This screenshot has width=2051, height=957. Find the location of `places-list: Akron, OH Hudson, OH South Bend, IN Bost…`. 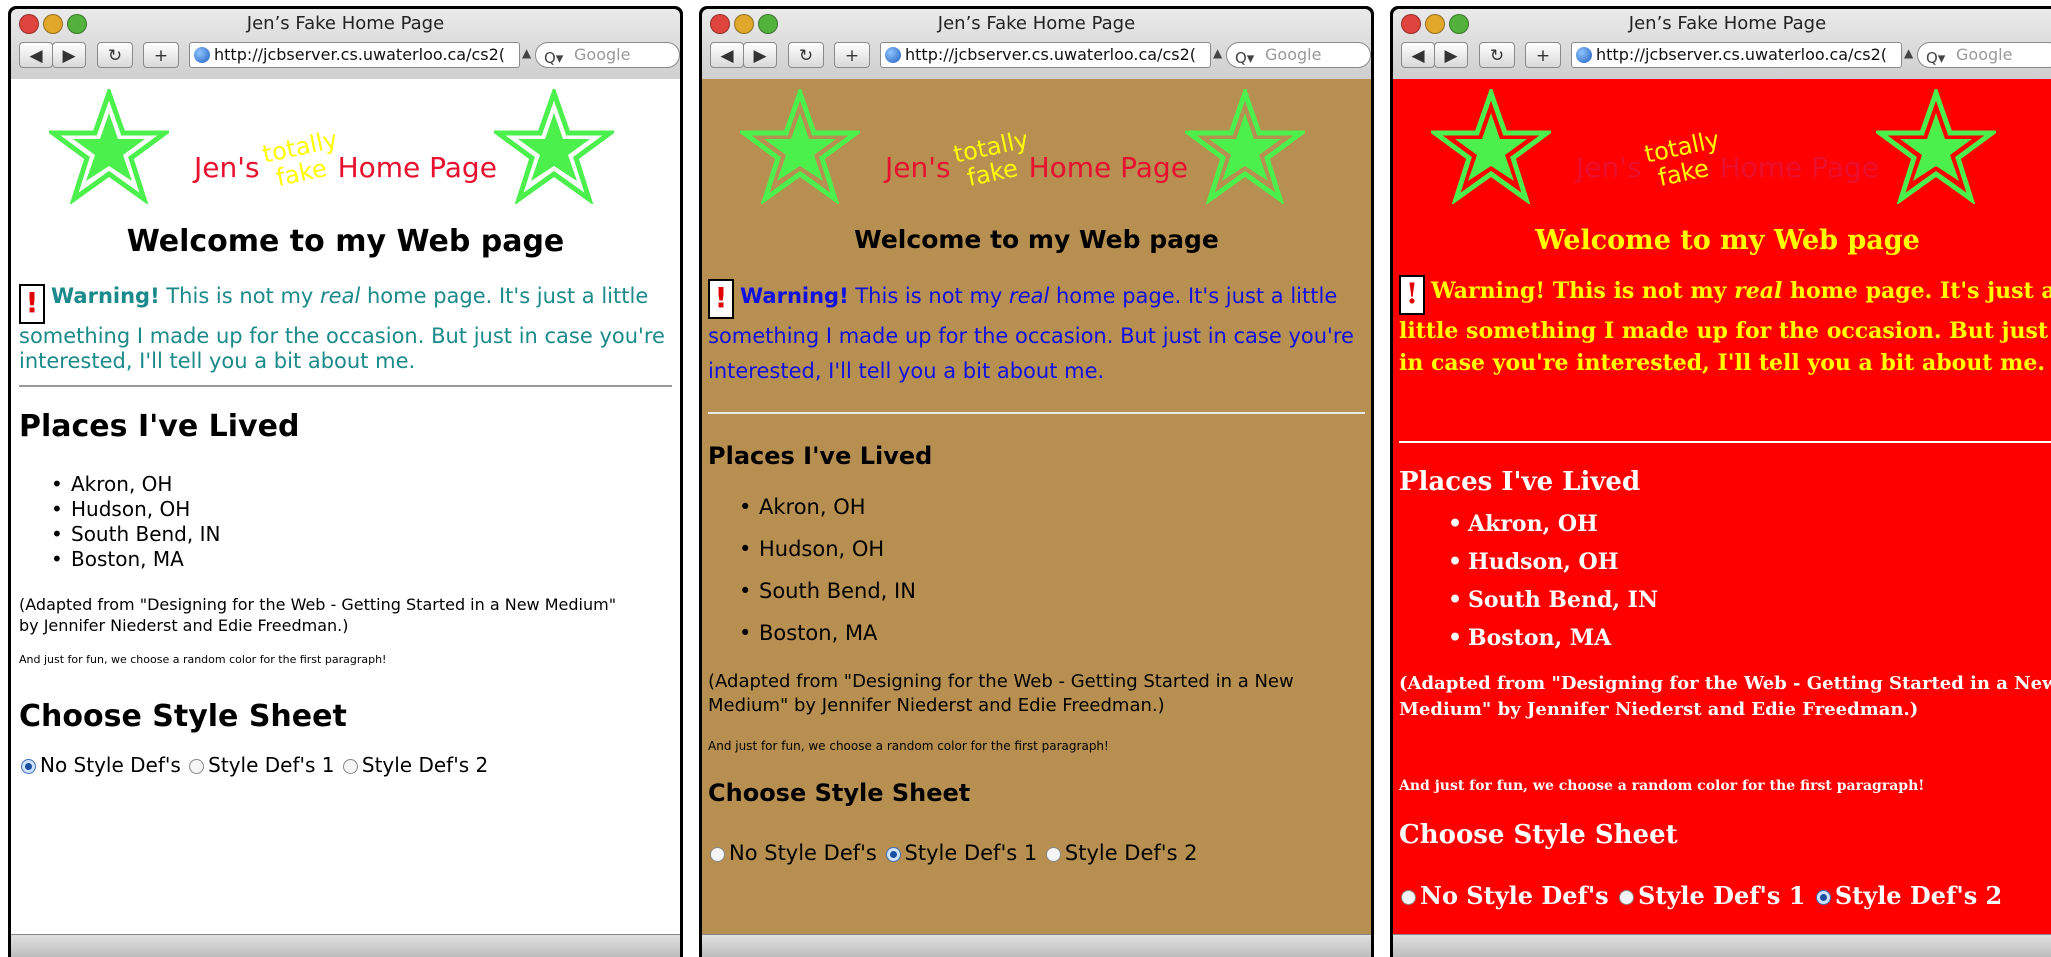

places-list: Akron, OH Hudson, OH South Bend, IN Bost… is located at coordinates (1553, 581).